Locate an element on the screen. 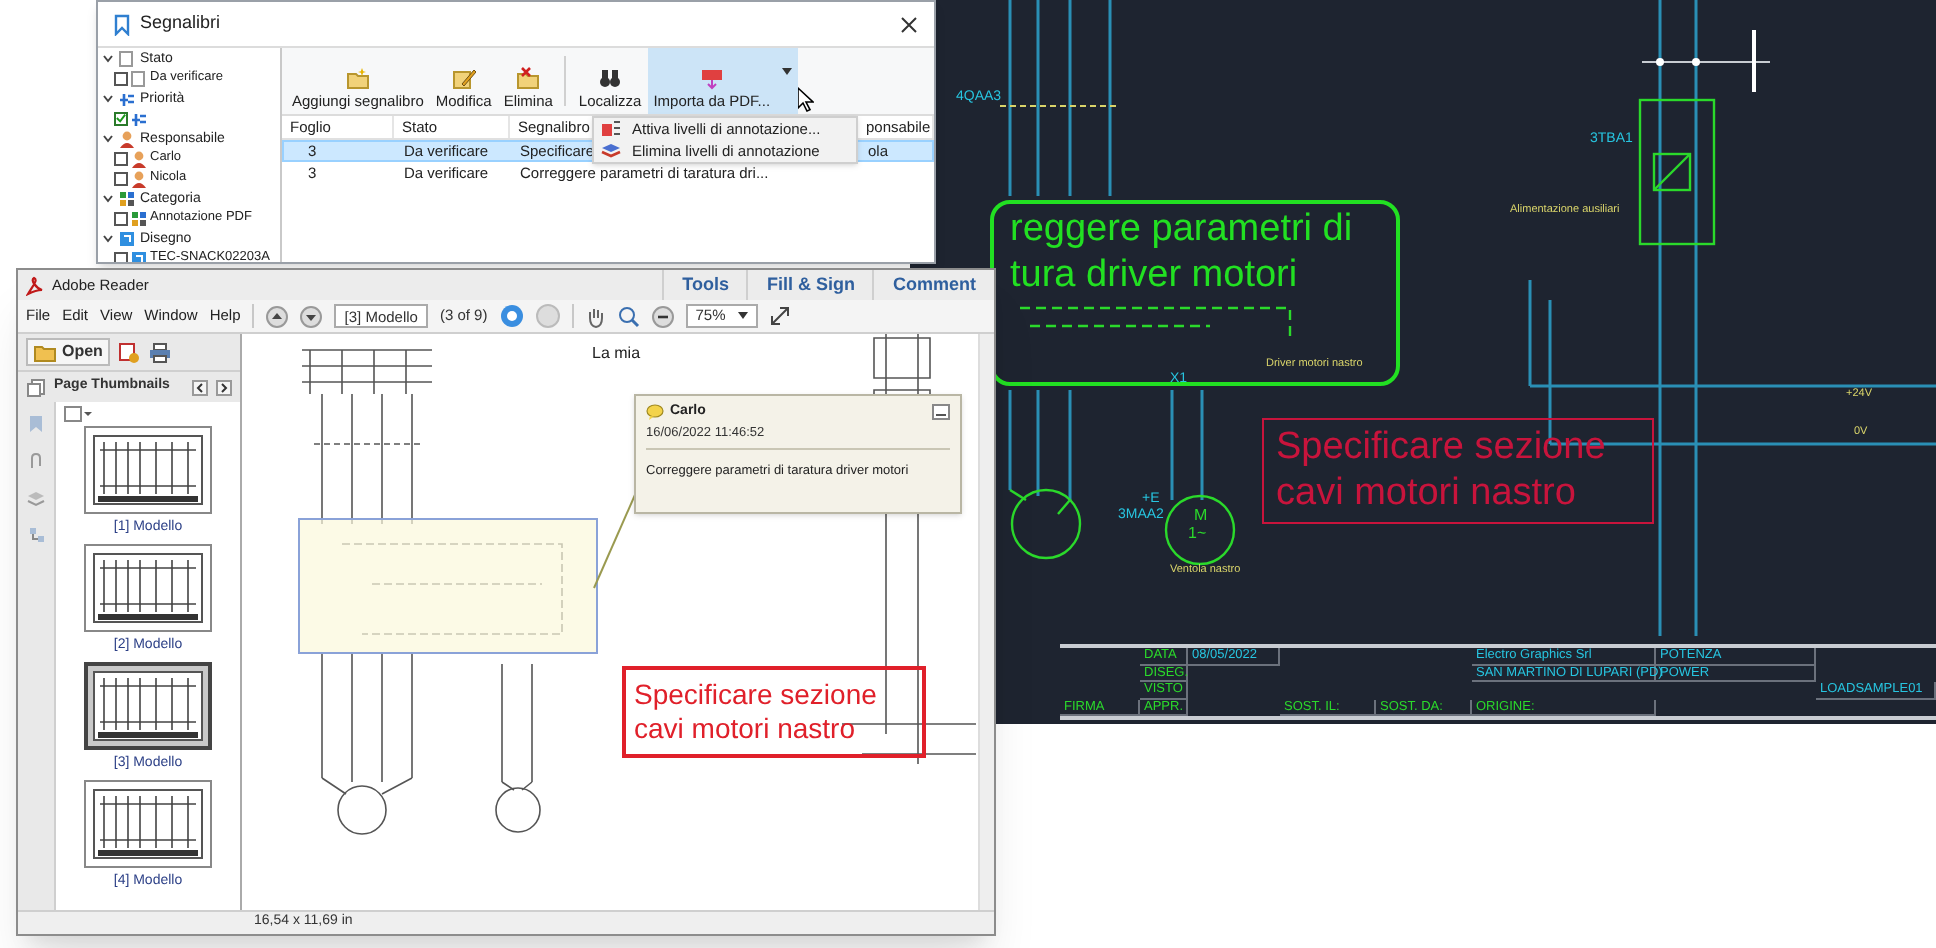 The image size is (1936, 948). drawing-label: M is located at coordinates (1201, 516).